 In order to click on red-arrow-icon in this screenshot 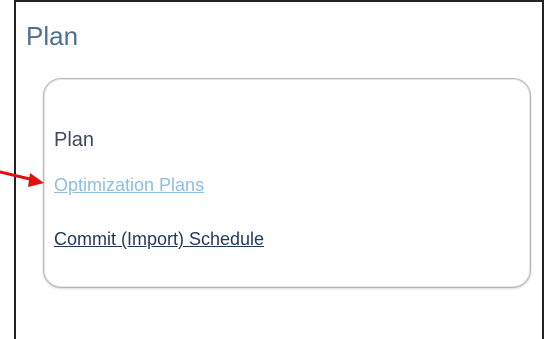, I will do `click(22, 178)`.